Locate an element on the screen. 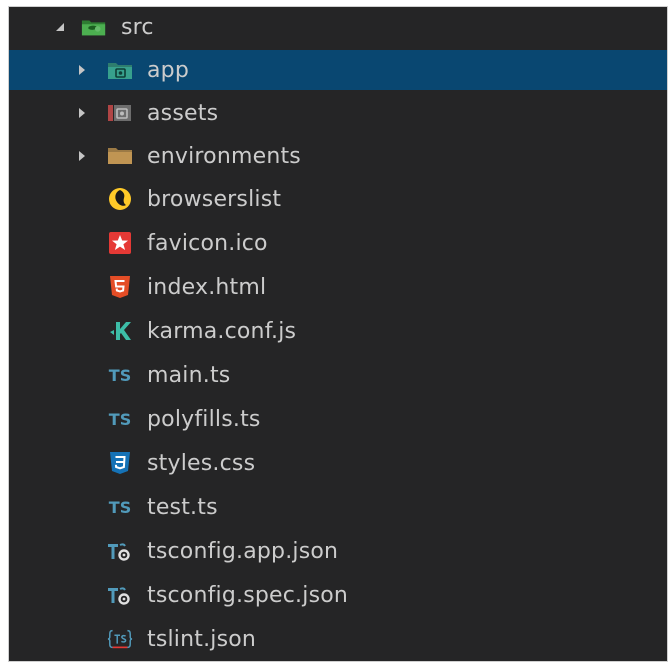  tree-item-polyfills-ts: TS polyfills.ts is located at coordinates (338, 419).